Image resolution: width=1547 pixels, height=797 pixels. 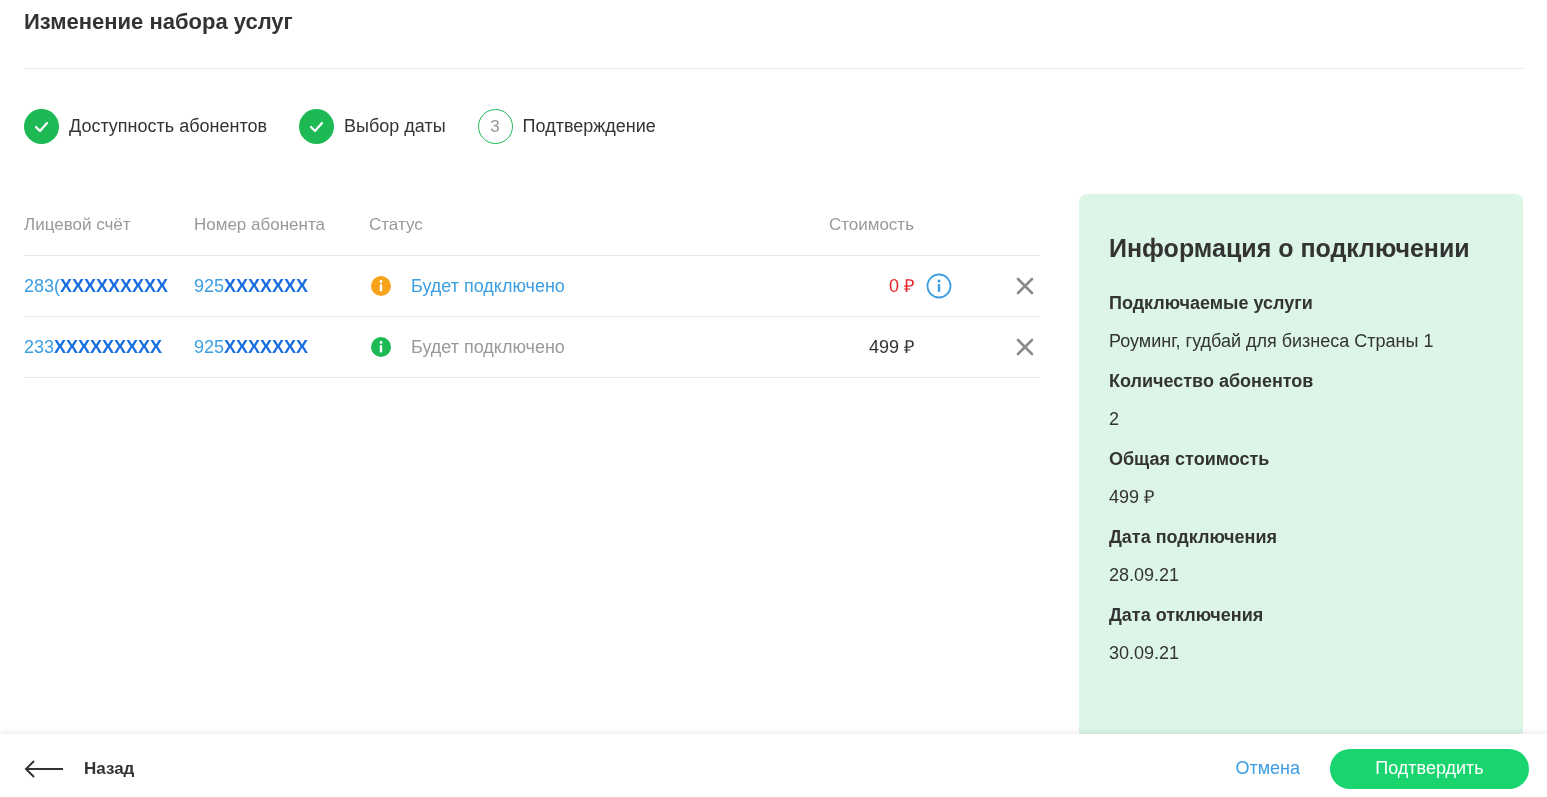 I want to click on field-label: Дата подключения, so click(x=1193, y=536).